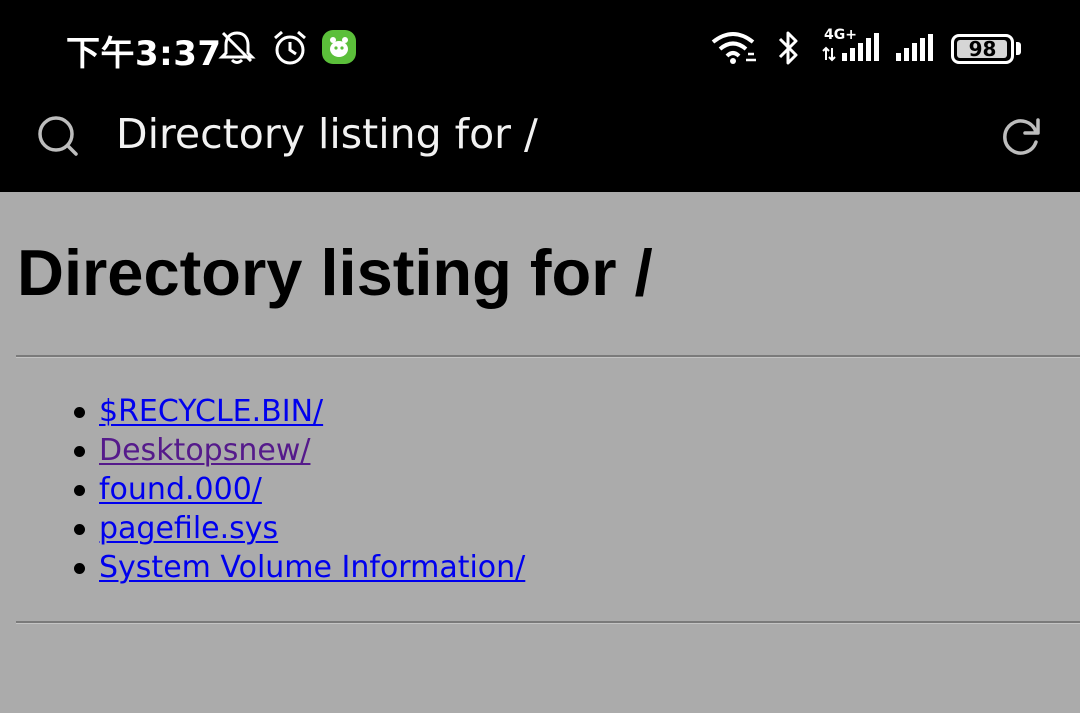 The image size is (1080, 713). Describe the element at coordinates (1022, 136) in the screenshot. I see `reload-icon` at that location.